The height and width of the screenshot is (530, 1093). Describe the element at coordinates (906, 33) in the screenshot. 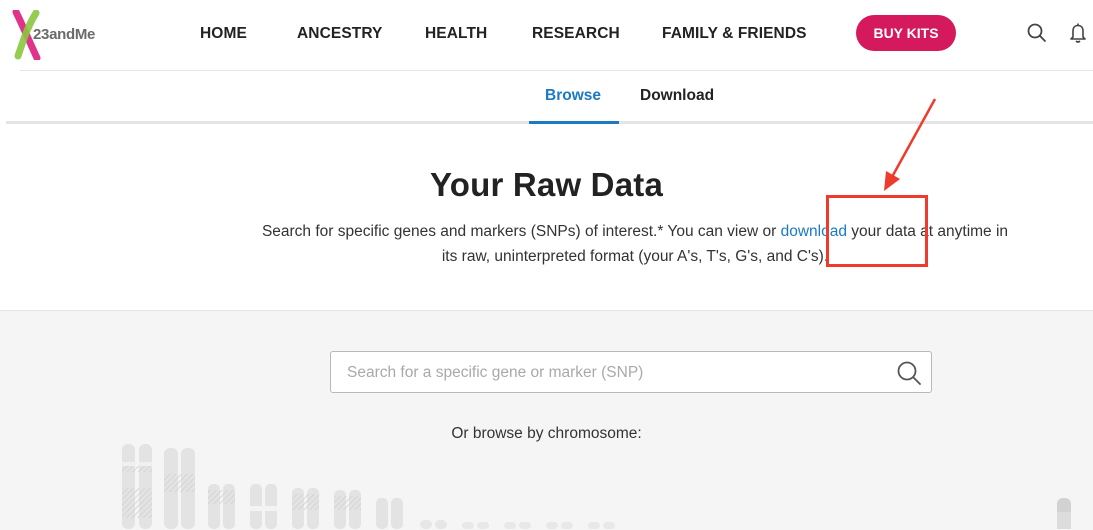

I see `buy-kits-button: BUY KITS` at that location.